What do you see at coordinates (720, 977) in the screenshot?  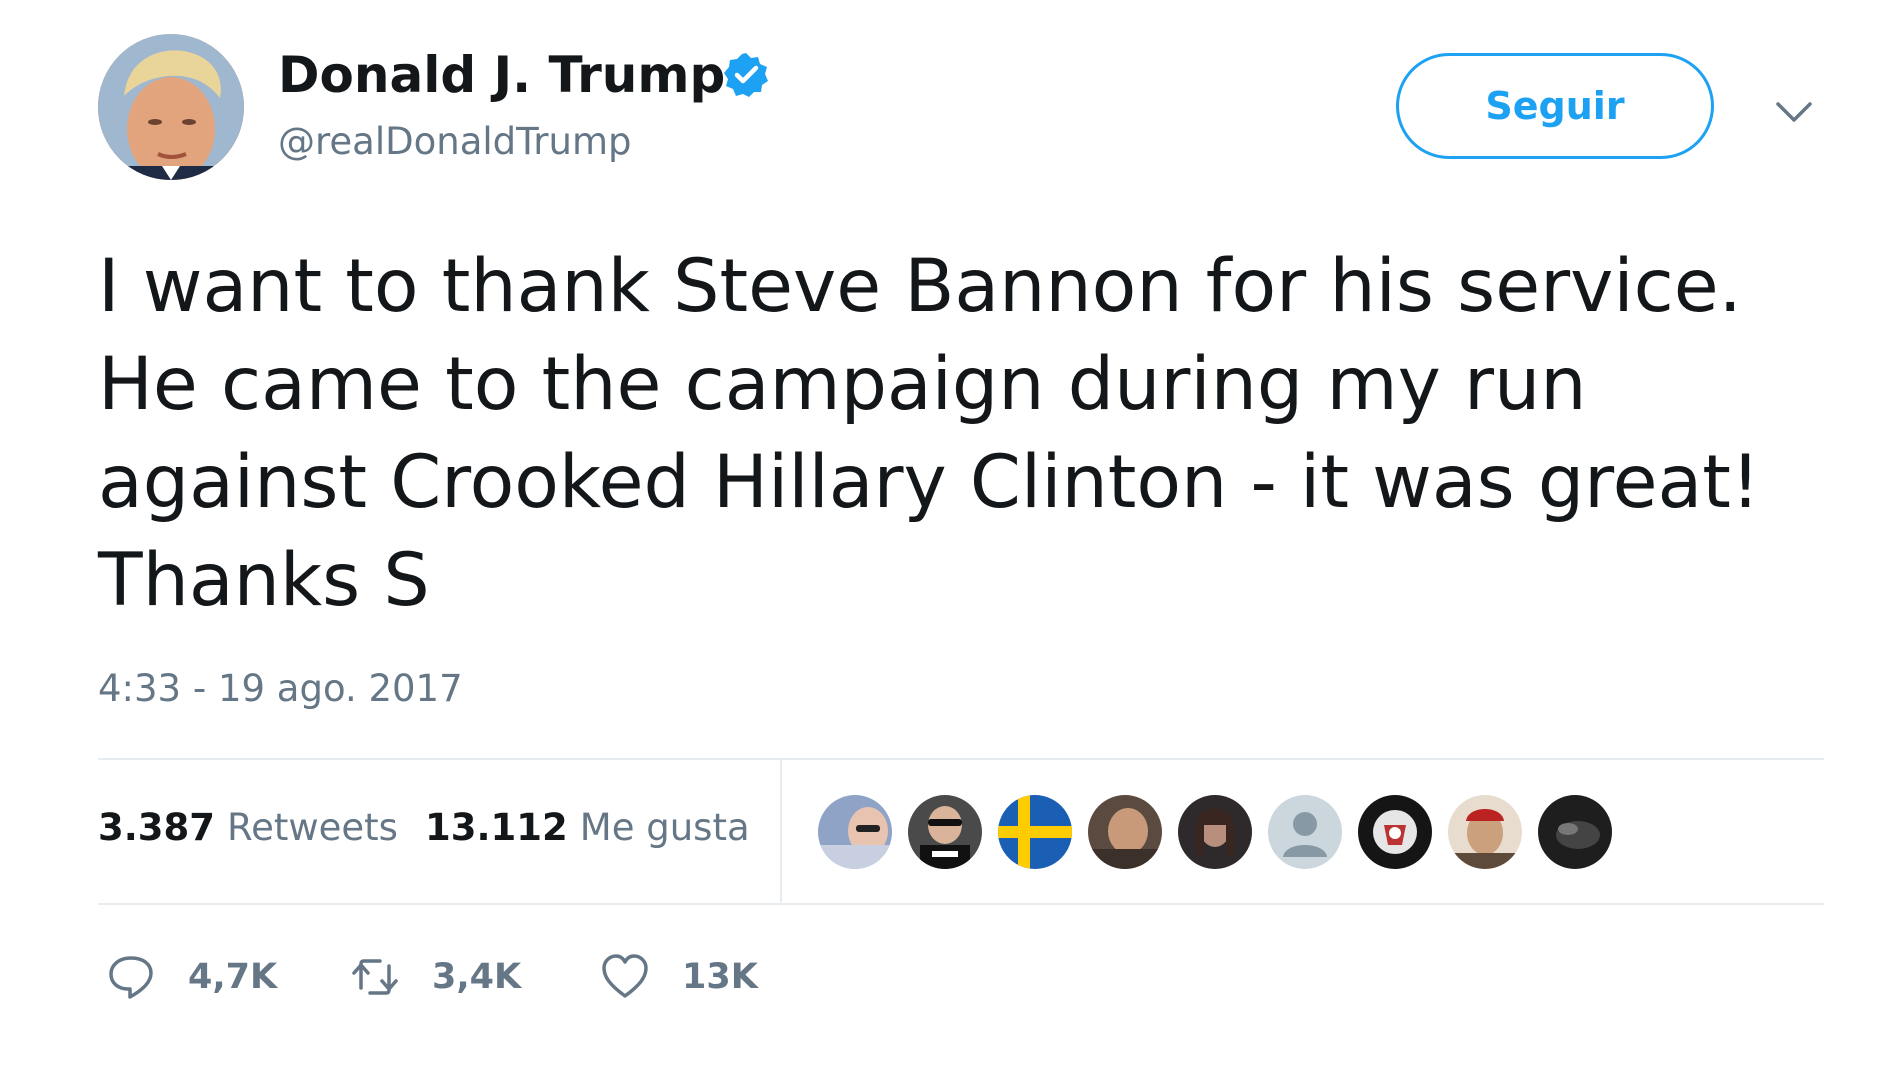 I see `like-count: 13K` at bounding box center [720, 977].